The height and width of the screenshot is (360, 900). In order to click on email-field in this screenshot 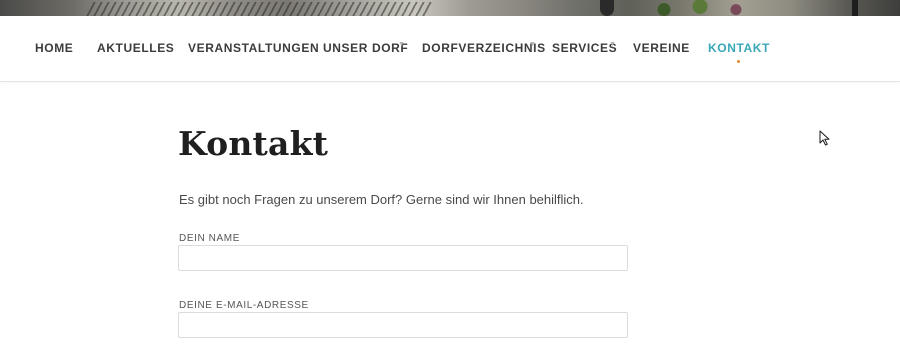, I will do `click(403, 325)`.